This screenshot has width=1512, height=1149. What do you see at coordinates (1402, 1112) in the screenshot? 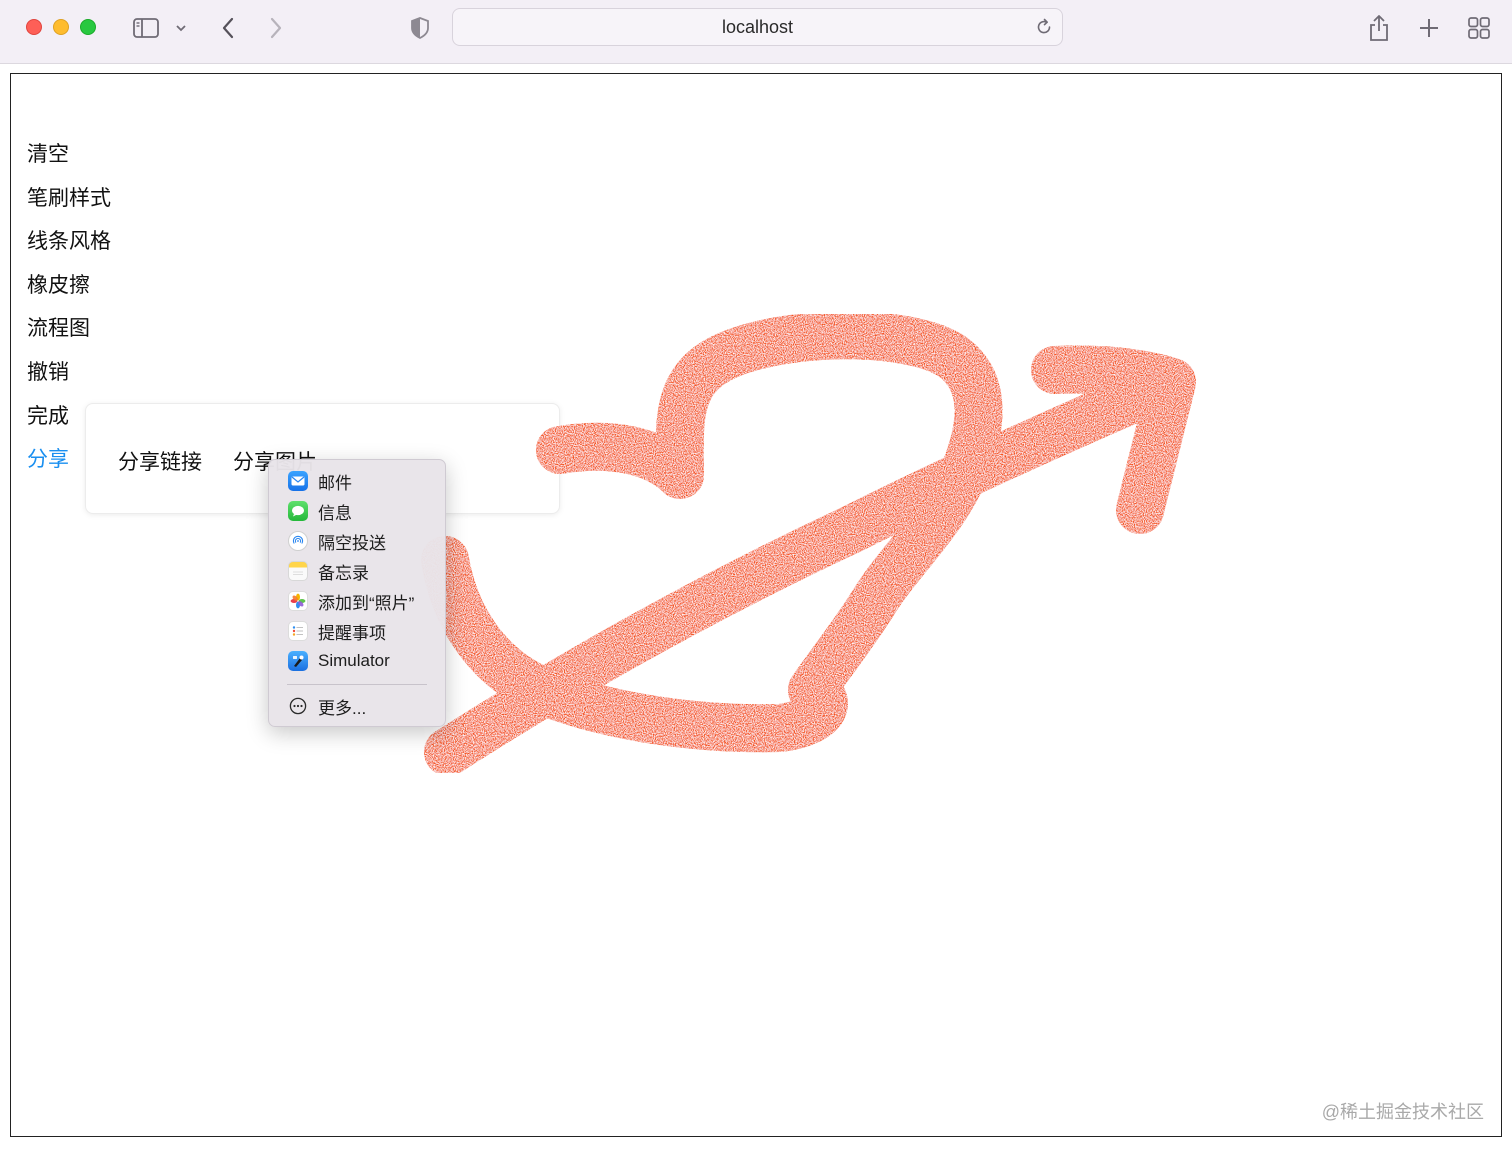
I see `watermark: @稀土掘金技术社区` at bounding box center [1402, 1112].